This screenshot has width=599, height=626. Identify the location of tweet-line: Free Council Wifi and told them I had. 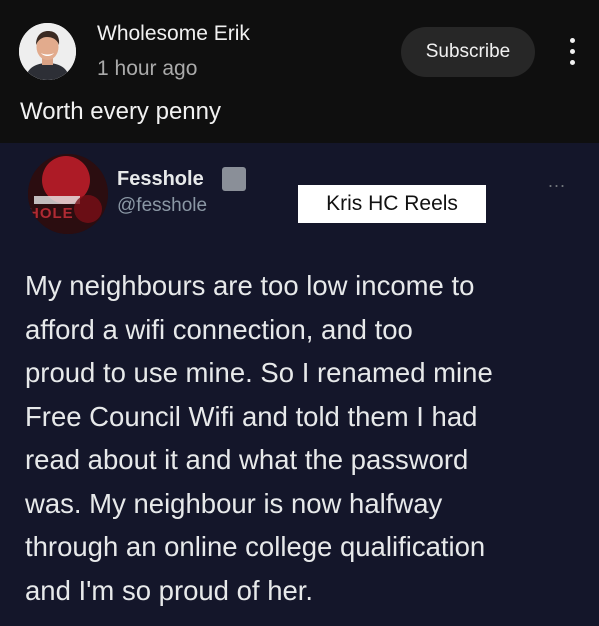
(251, 416).